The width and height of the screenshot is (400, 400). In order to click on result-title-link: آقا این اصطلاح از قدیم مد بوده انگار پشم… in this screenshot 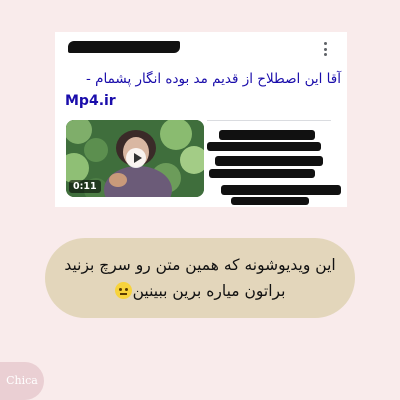, I will do `click(203, 90)`.